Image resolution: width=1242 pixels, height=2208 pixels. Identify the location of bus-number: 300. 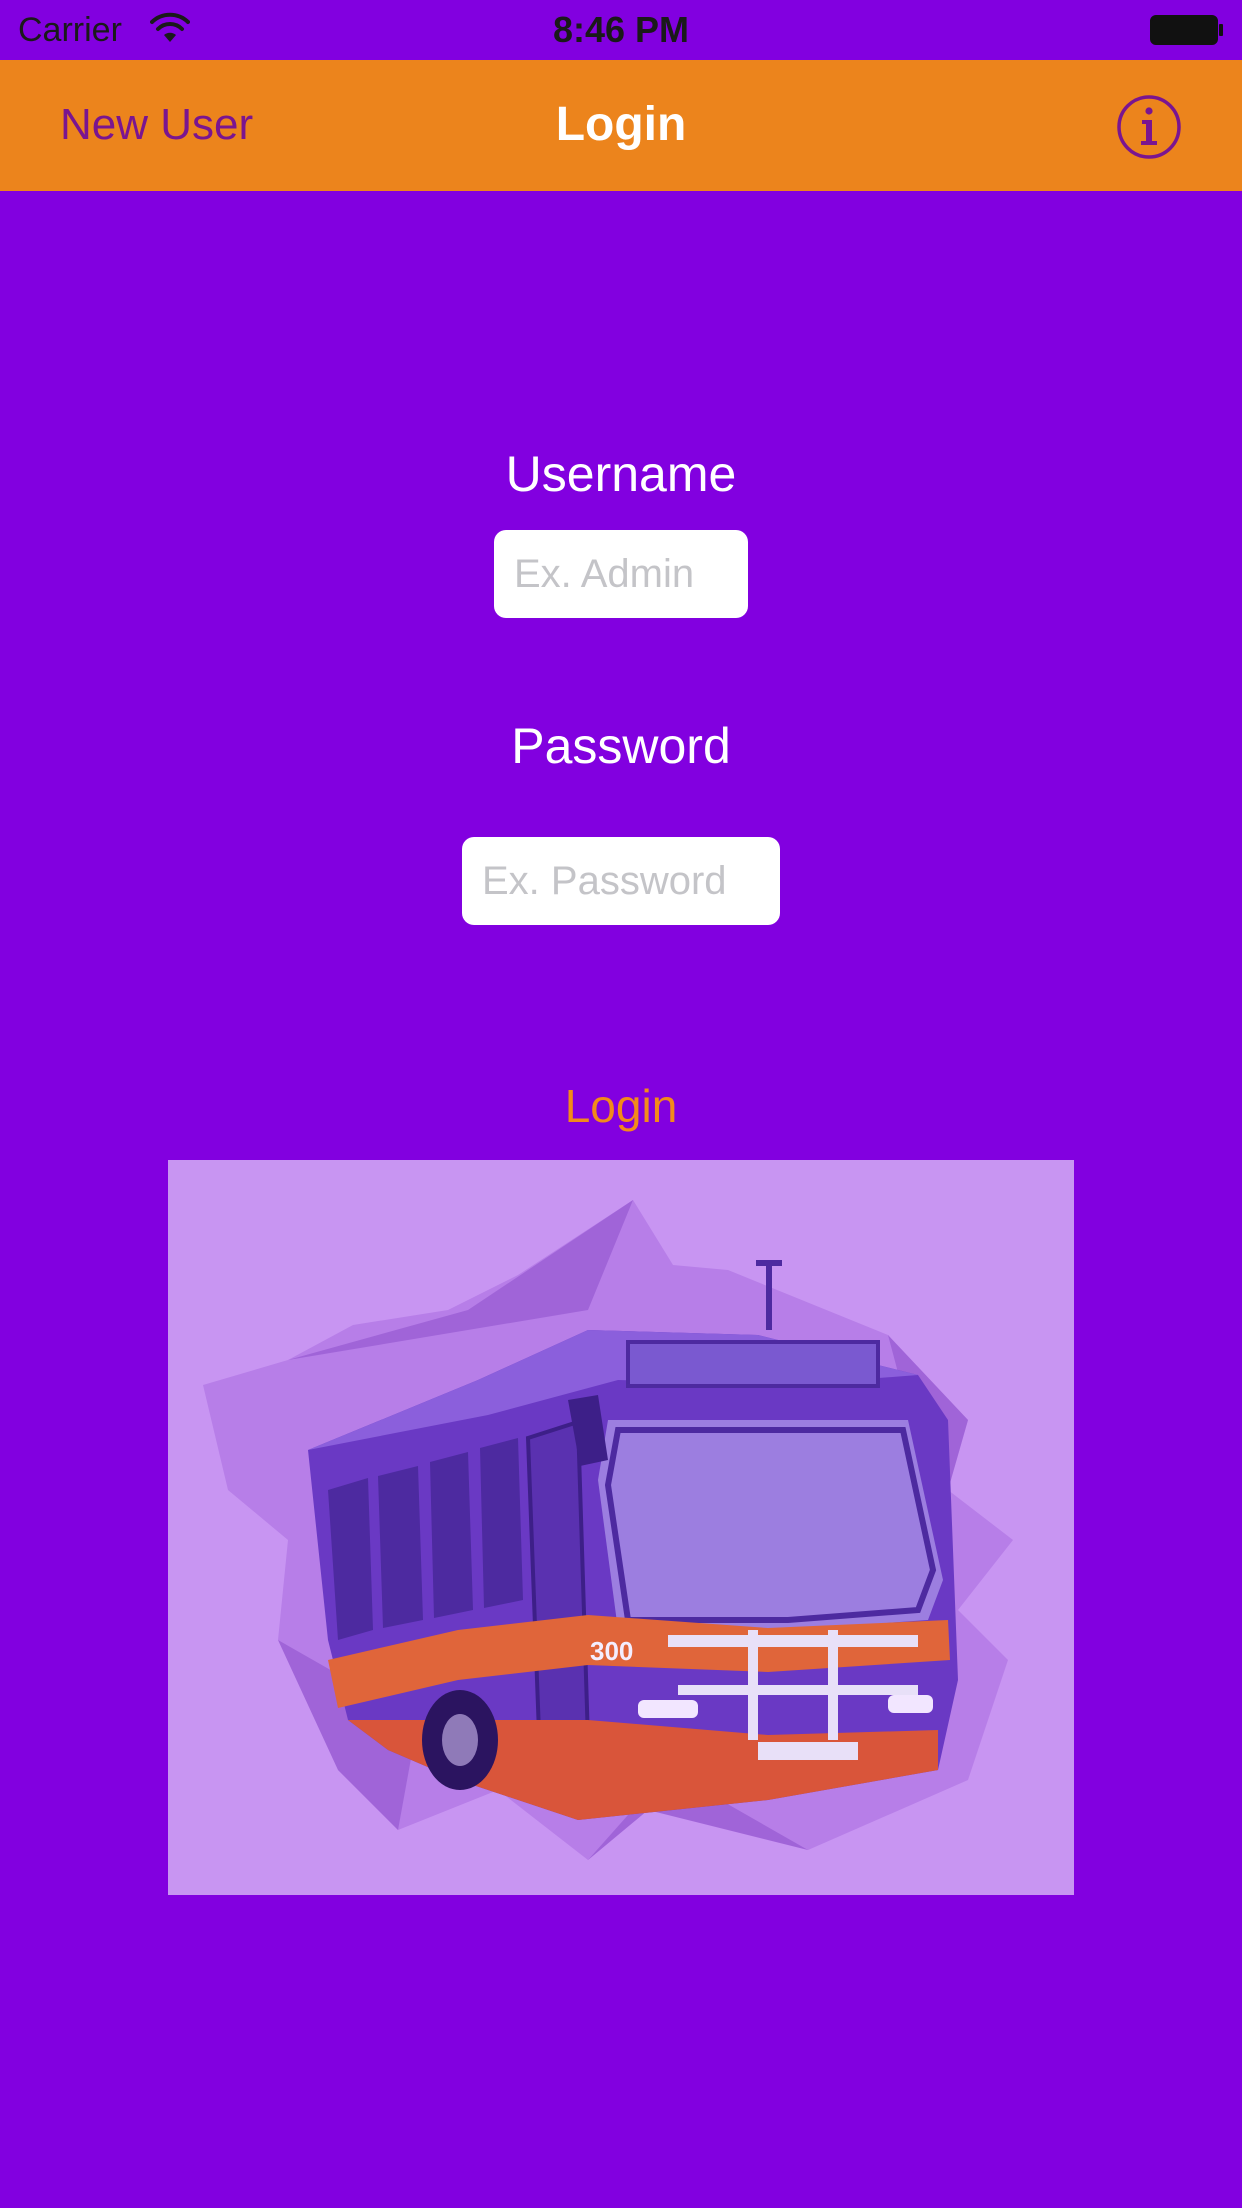
(611, 1651).